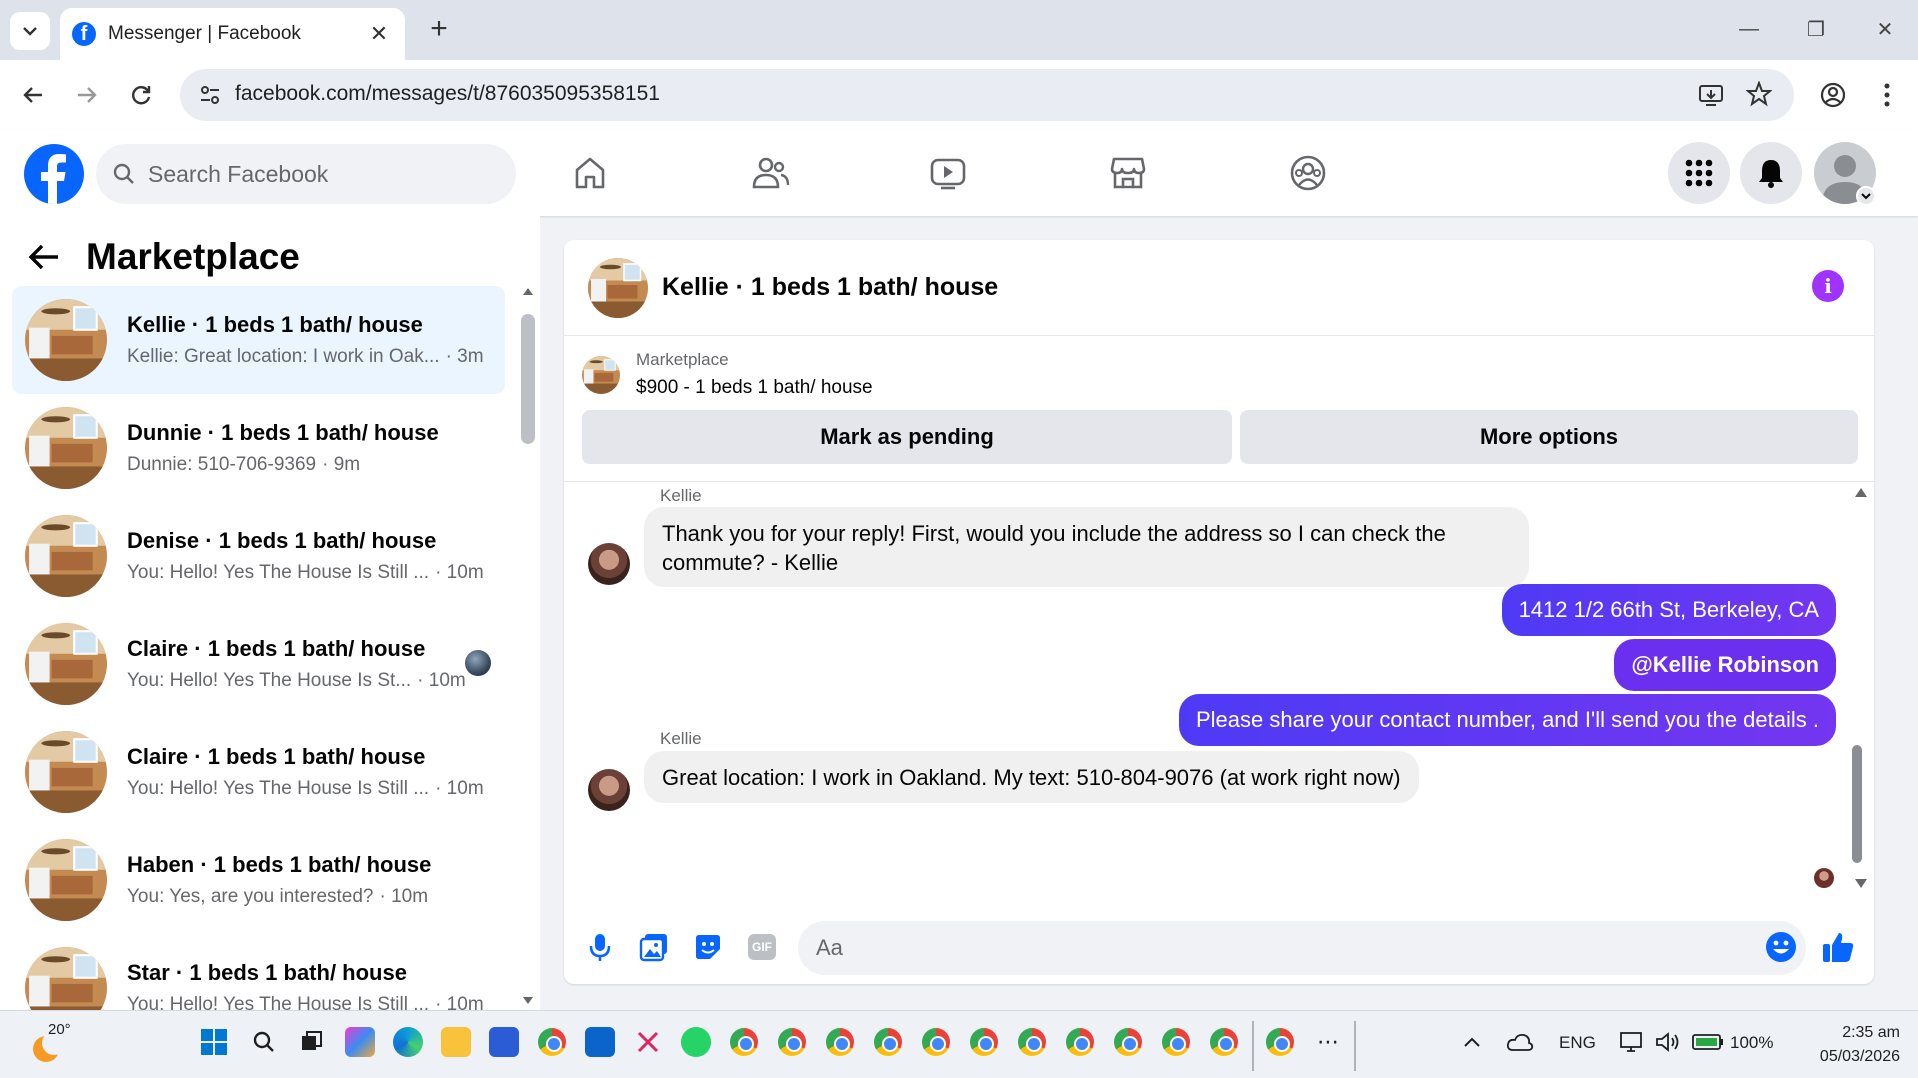 The image size is (1918, 1078). What do you see at coordinates (1887, 95) in the screenshot?
I see `browser-menu-icon` at bounding box center [1887, 95].